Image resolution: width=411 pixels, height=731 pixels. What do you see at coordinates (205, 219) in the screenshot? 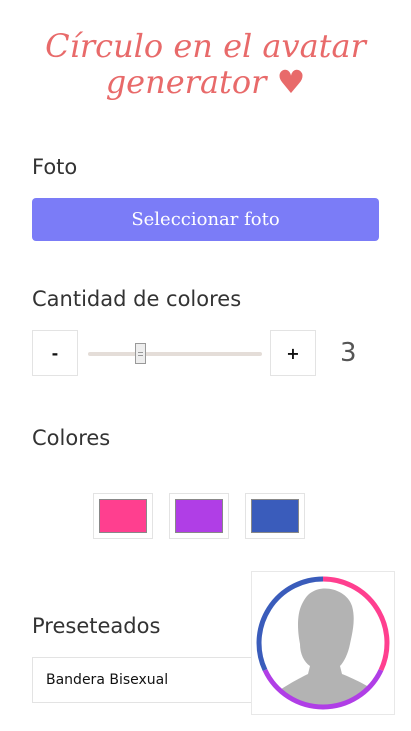
I see `select-photo-button: Seleccionar foto` at bounding box center [205, 219].